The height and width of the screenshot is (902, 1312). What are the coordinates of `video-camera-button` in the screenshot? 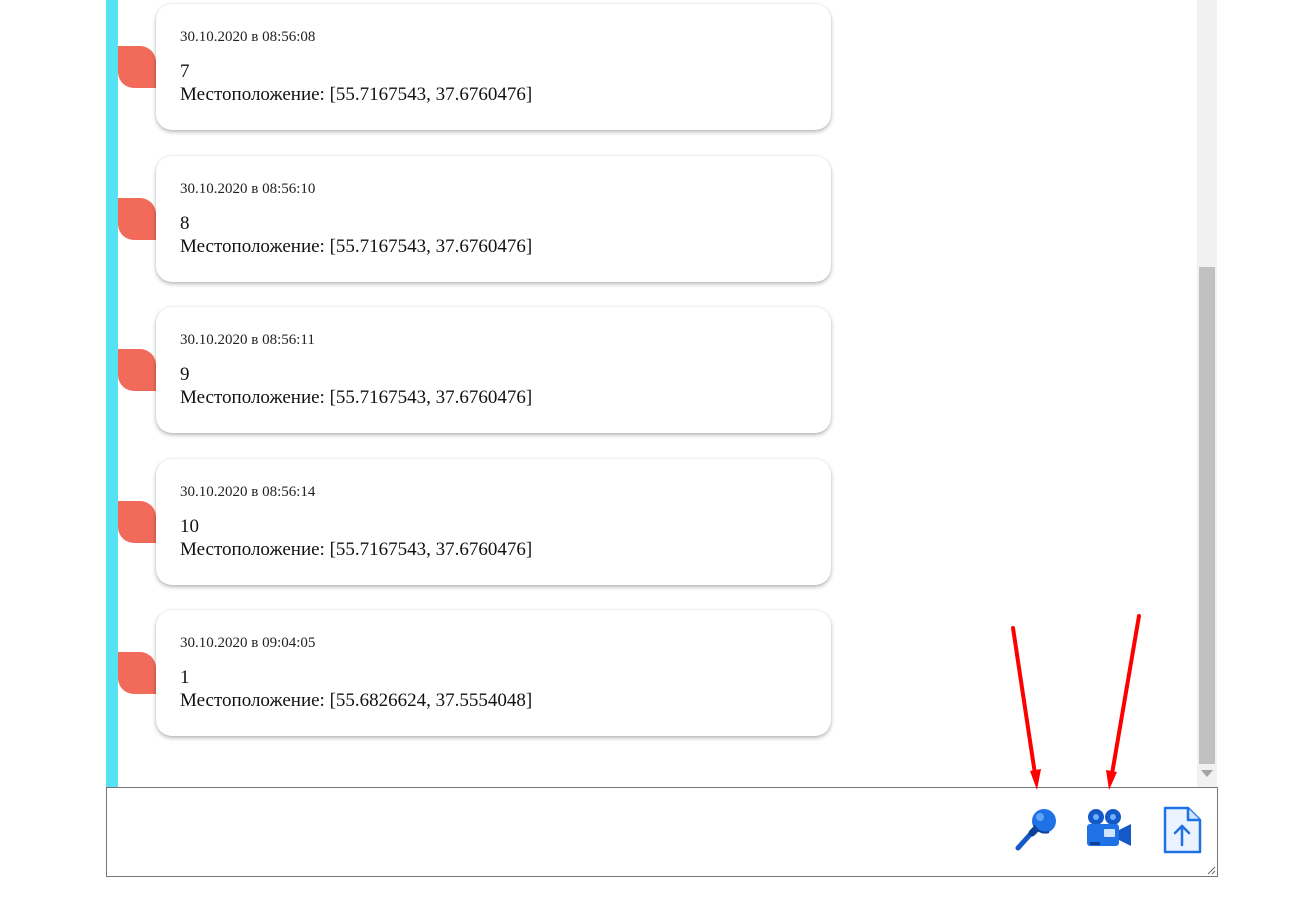 It's located at (1109, 831).